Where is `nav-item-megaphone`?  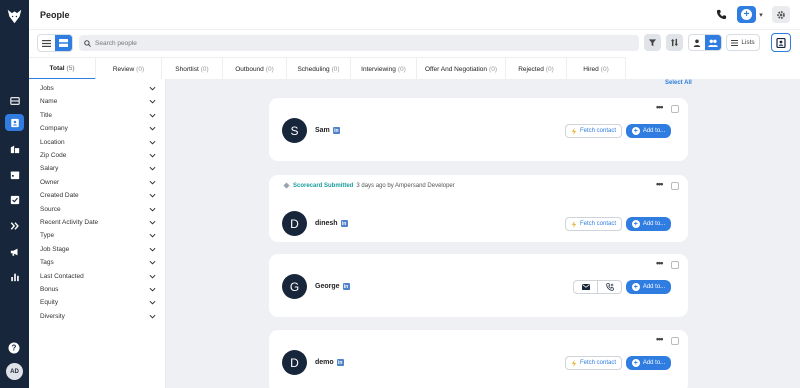 nav-item-megaphone is located at coordinates (14, 251).